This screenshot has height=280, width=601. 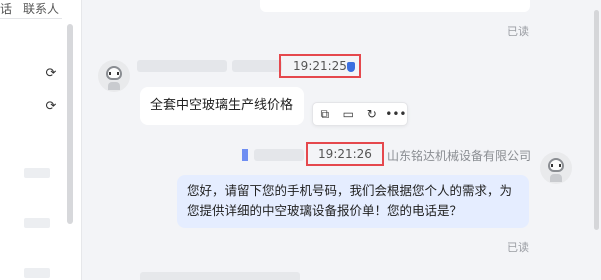 I want to click on agent-name, so click(x=279, y=155).